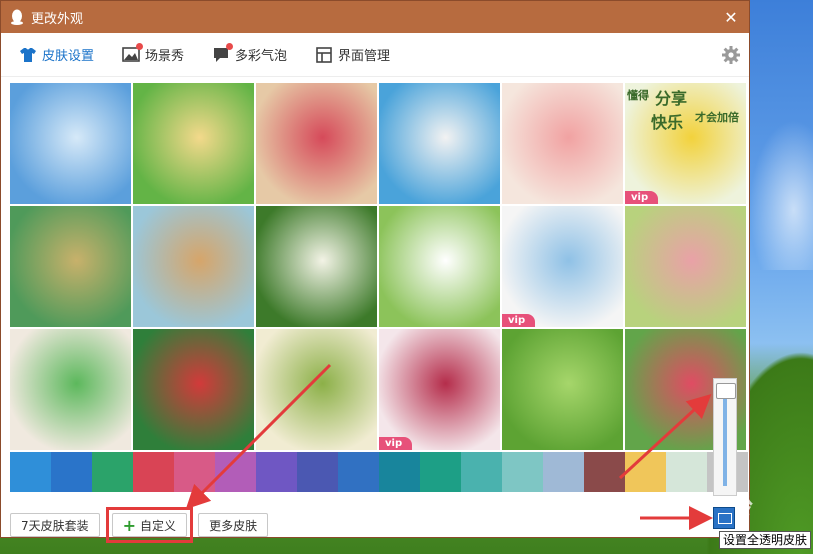 The width and height of the screenshot is (813, 554). What do you see at coordinates (316, 389) in the screenshot?
I see `skin-thumbnail-bird-branch` at bounding box center [316, 389].